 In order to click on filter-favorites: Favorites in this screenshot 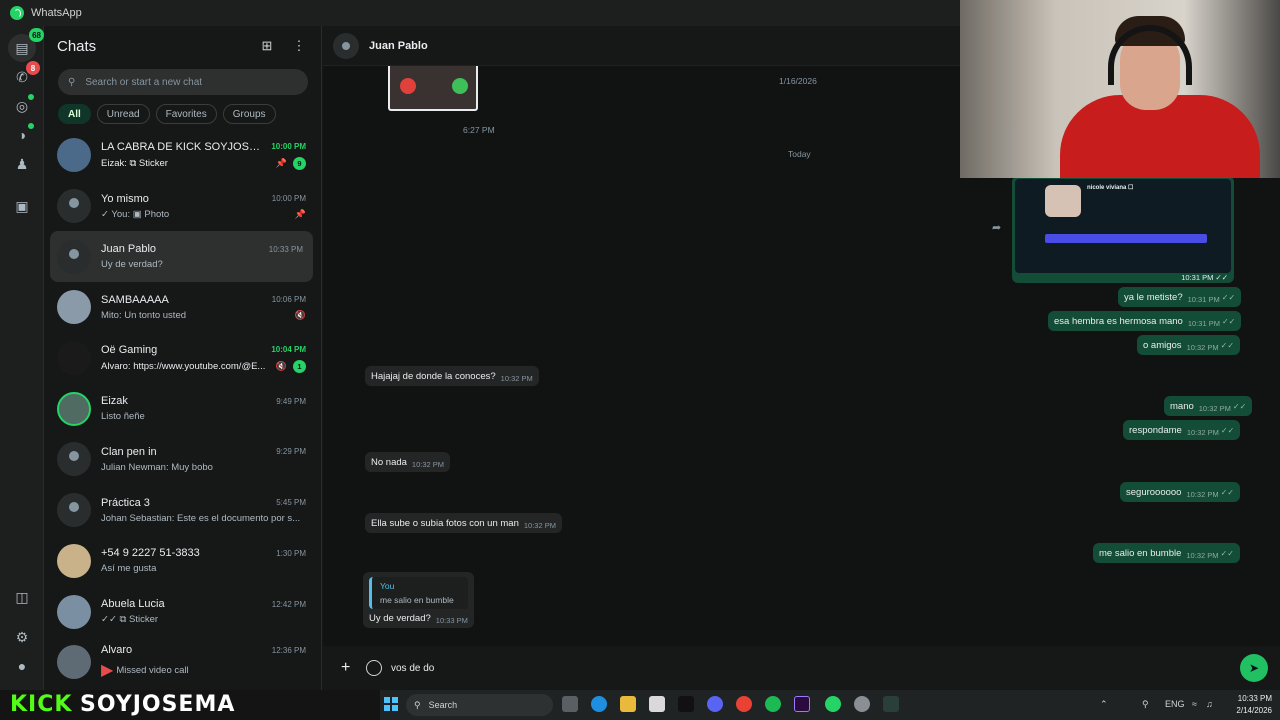, I will do `click(186, 114)`.